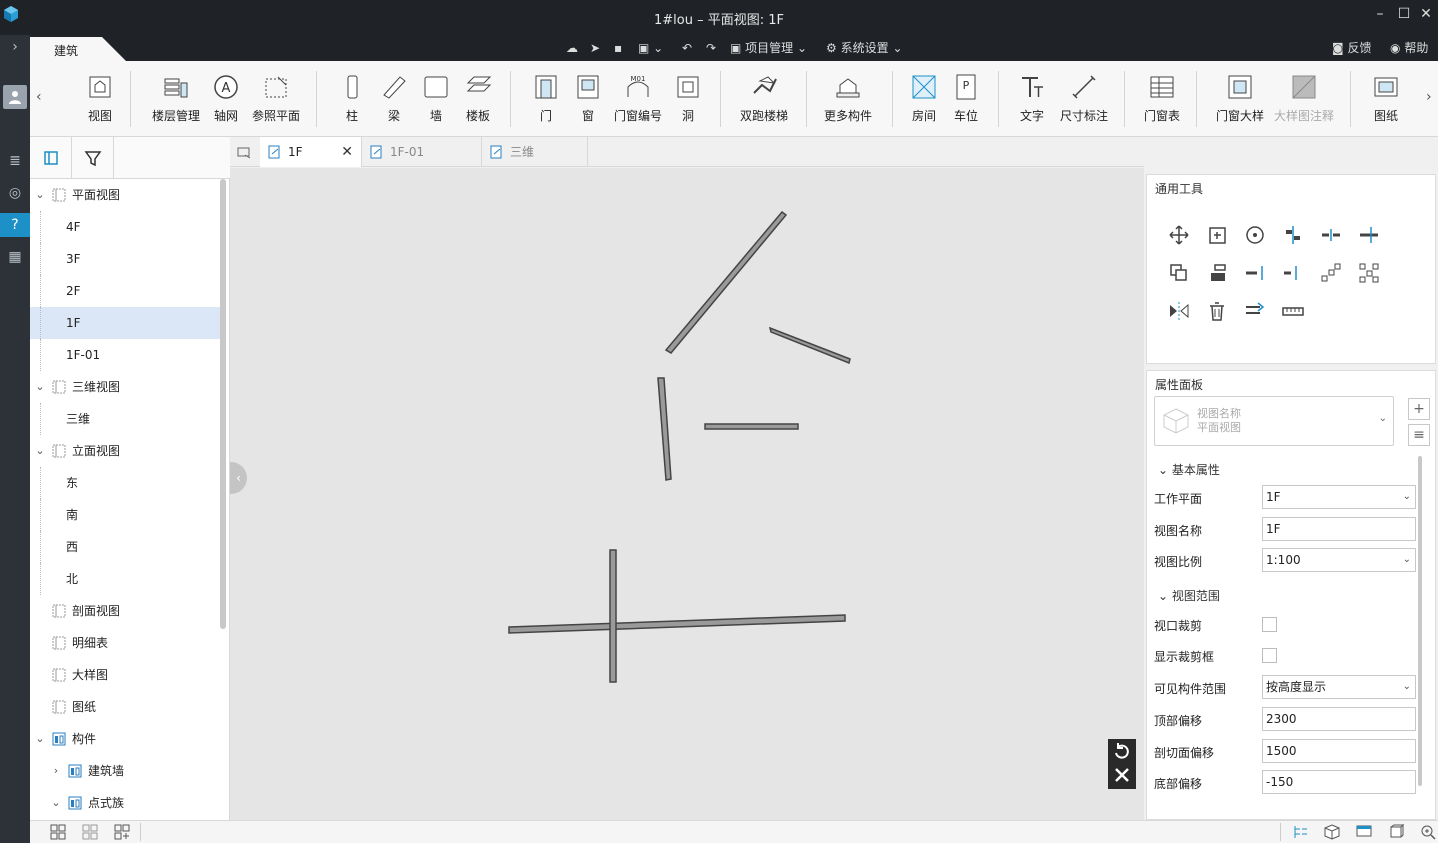 The height and width of the screenshot is (843, 1438). What do you see at coordinates (1396, 832) in the screenshot?
I see `cube-icon` at bounding box center [1396, 832].